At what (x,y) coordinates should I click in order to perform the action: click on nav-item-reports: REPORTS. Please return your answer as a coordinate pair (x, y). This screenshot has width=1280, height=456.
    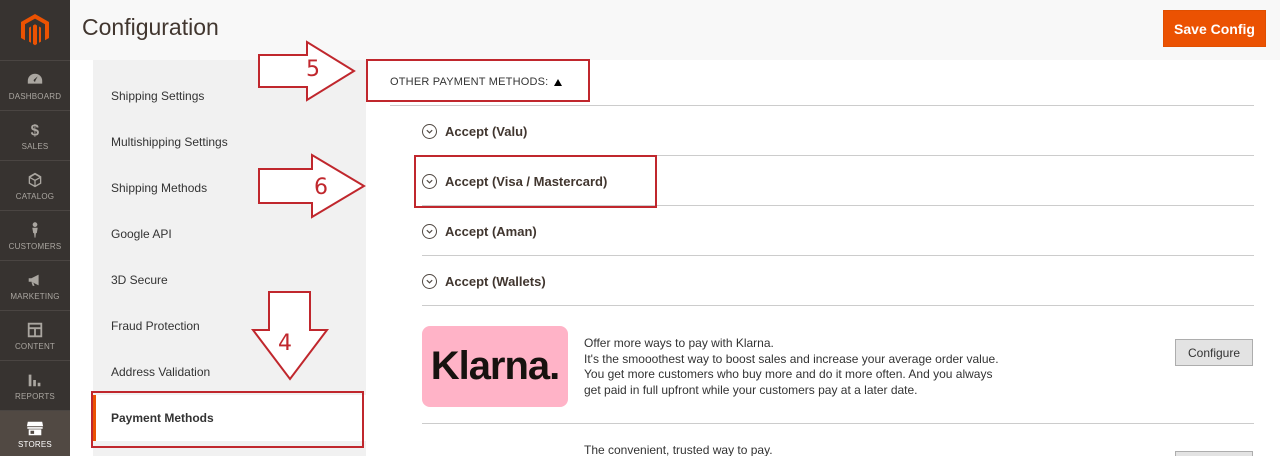
    Looking at the image, I should click on (35, 385).